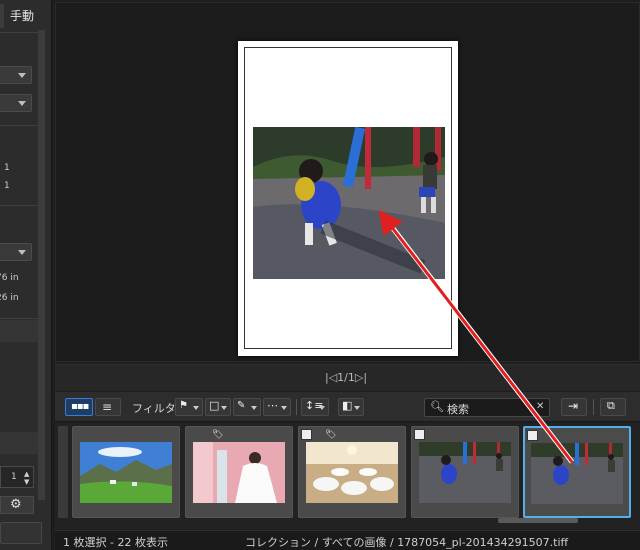 The height and width of the screenshot is (550, 640). I want to click on thumbnail-view-button: ▪▪▪, so click(79, 407).